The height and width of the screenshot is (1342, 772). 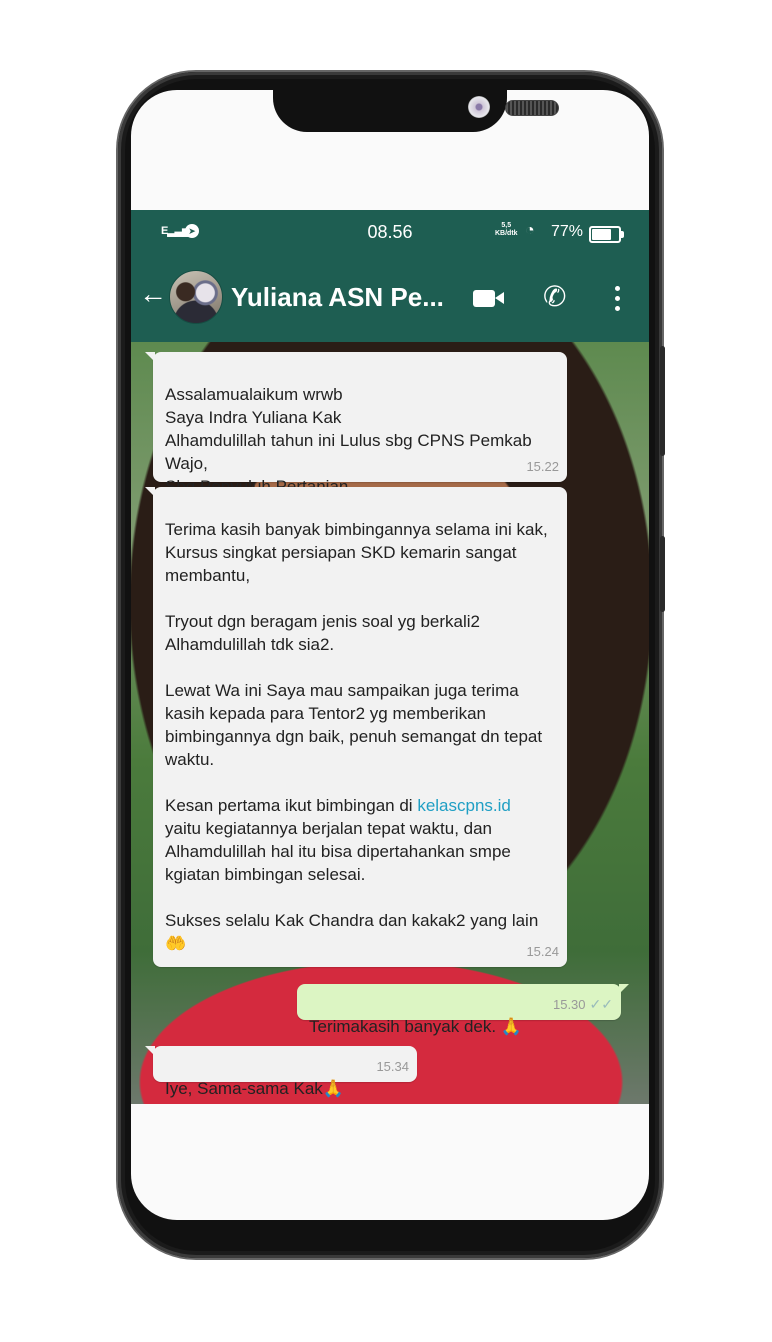 I want to click on power-button, so click(x=662, y=401).